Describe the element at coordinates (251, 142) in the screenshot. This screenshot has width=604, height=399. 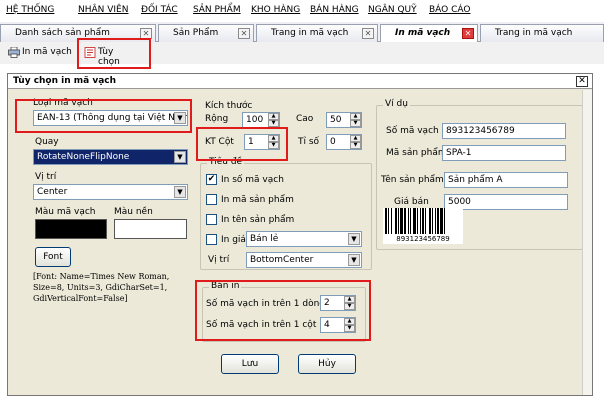
I see `ktcot-value: 1` at that location.